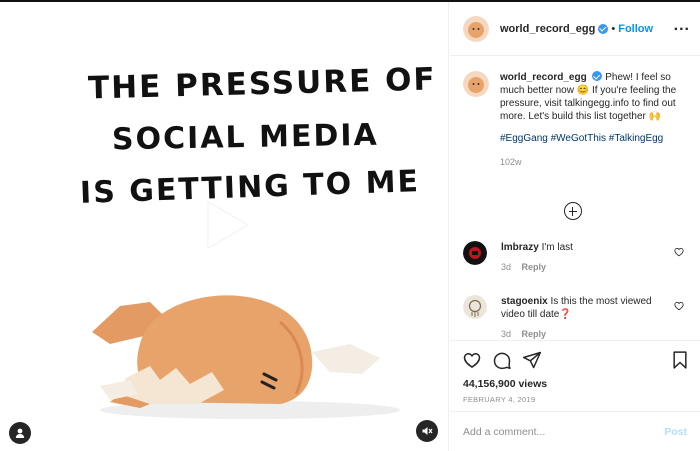 This screenshot has height=451, width=700. Describe the element at coordinates (472, 360) in the screenshot. I see `like-icon` at that location.